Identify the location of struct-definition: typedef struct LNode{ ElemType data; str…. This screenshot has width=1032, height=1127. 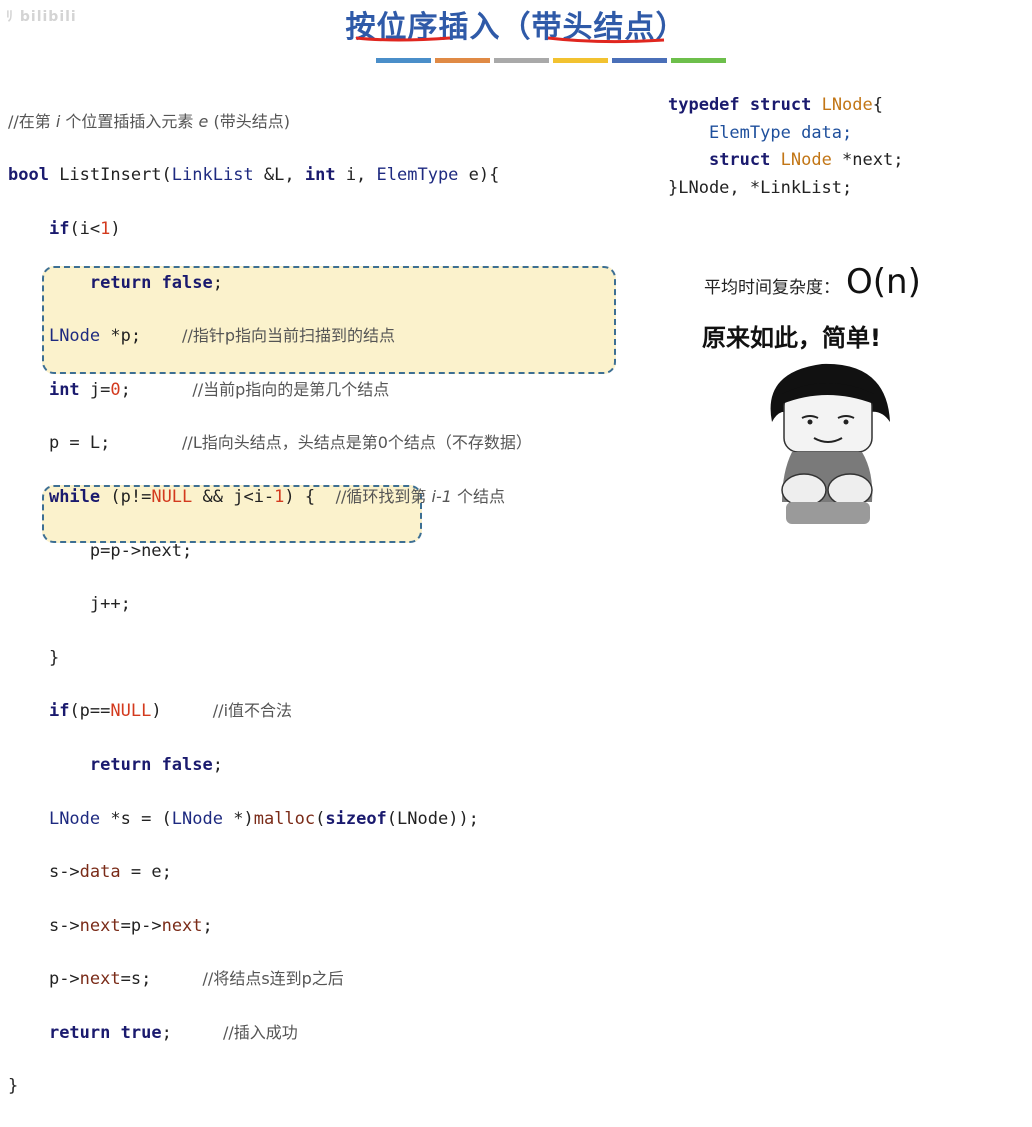
(785, 147).